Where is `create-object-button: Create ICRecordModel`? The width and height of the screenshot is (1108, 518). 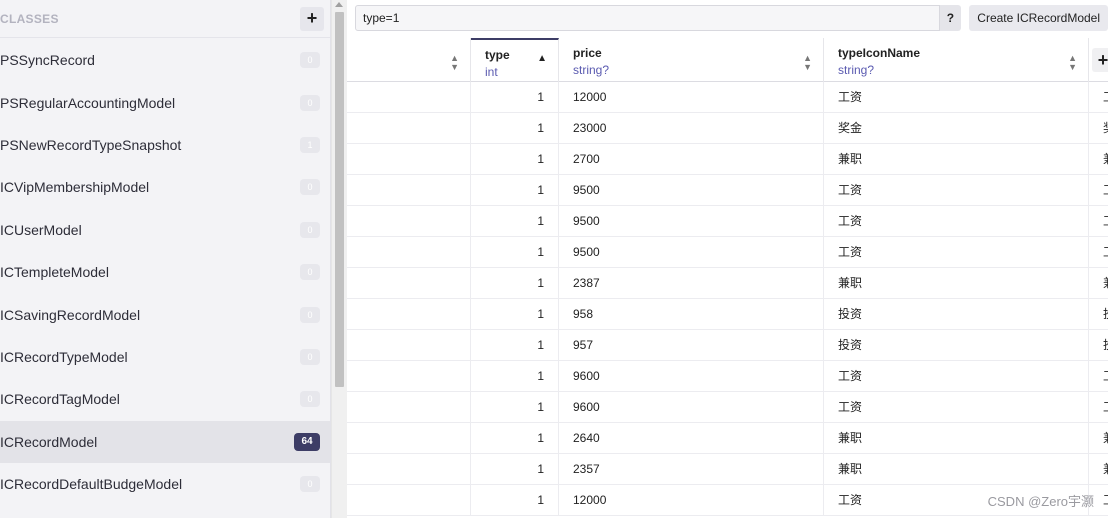 create-object-button: Create ICRecordModel is located at coordinates (1038, 18).